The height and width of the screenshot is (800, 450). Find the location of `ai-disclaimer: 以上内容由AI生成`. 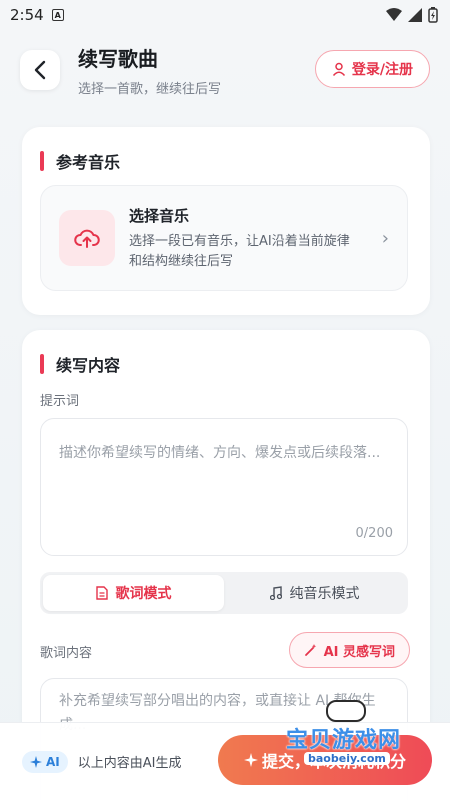

ai-disclaimer: 以上内容由AI生成 is located at coordinates (129, 763).